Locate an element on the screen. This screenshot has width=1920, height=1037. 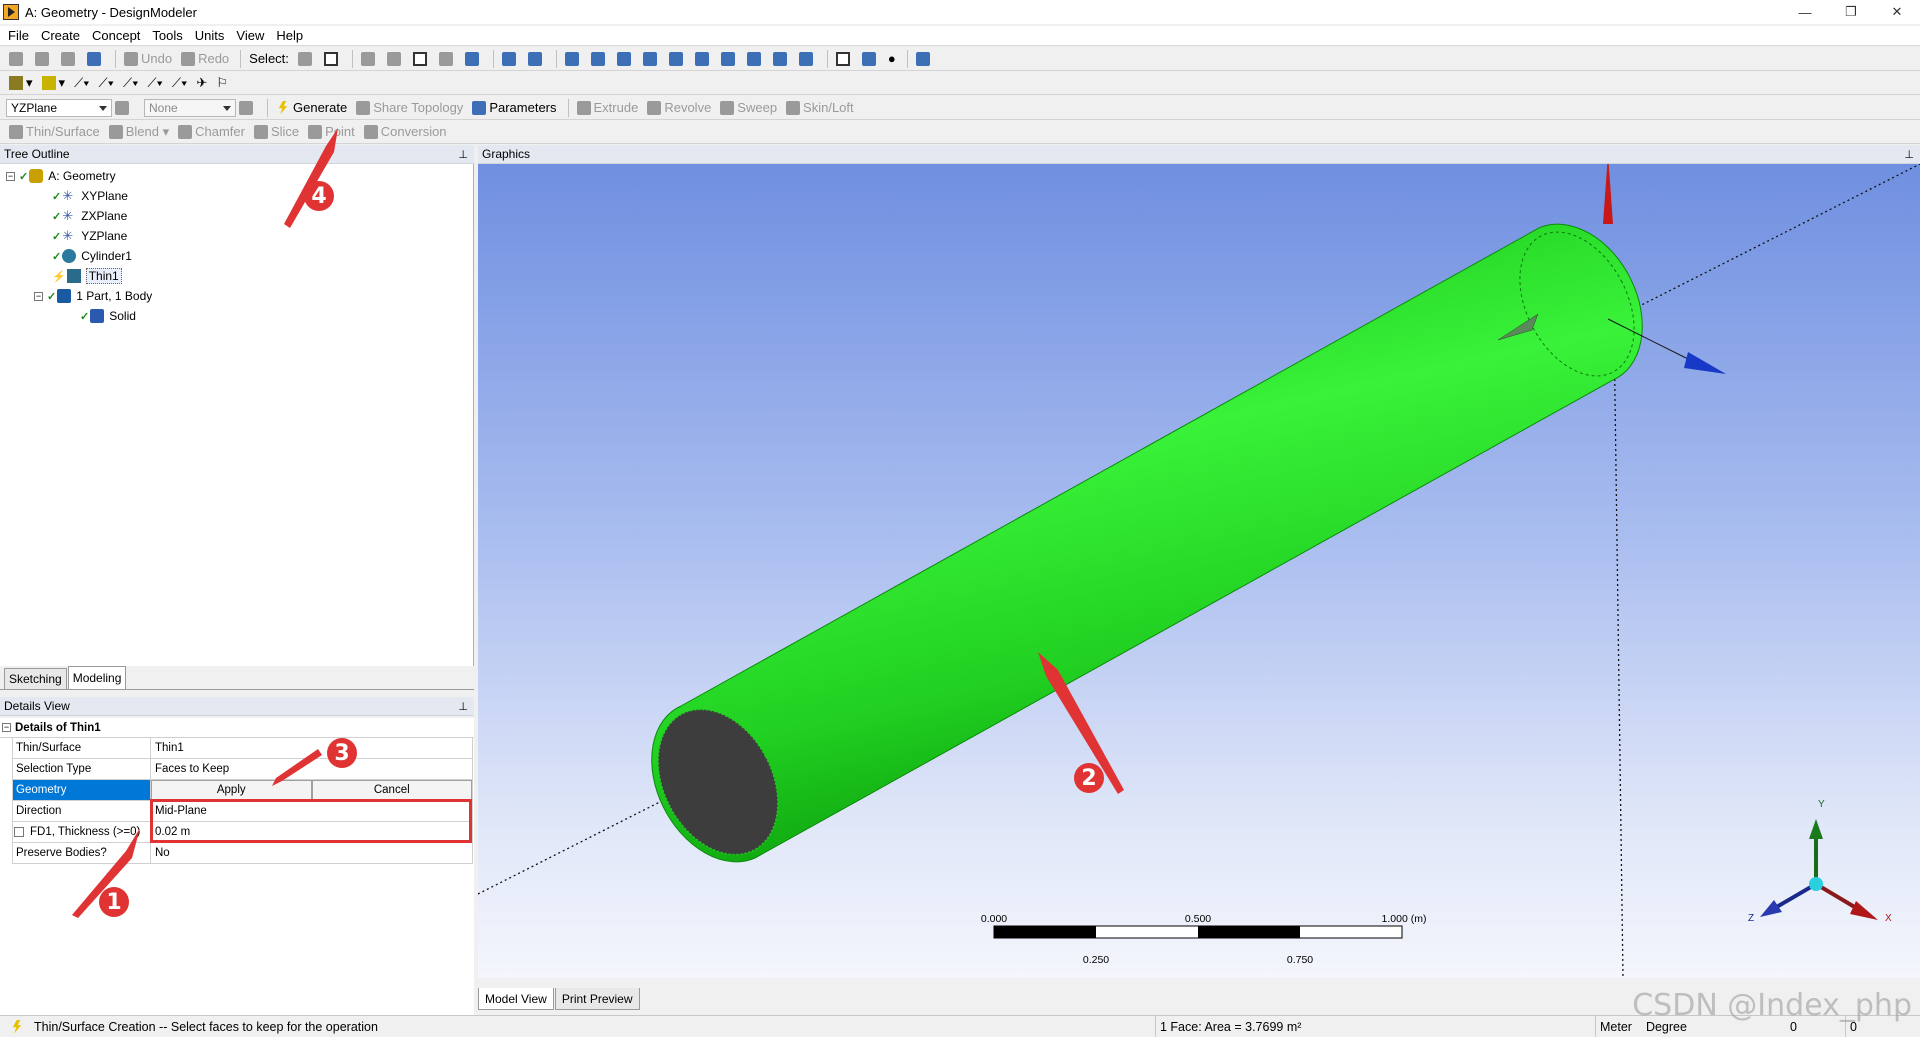
zoom-box-icon is located at coordinates (651, 59).